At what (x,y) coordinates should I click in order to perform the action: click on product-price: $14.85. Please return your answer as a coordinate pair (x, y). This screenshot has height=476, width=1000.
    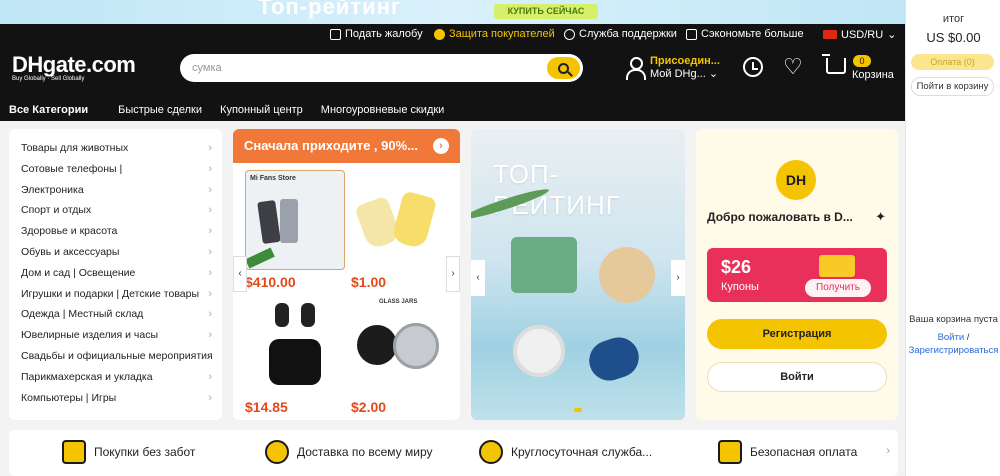
    Looking at the image, I should click on (266, 407).